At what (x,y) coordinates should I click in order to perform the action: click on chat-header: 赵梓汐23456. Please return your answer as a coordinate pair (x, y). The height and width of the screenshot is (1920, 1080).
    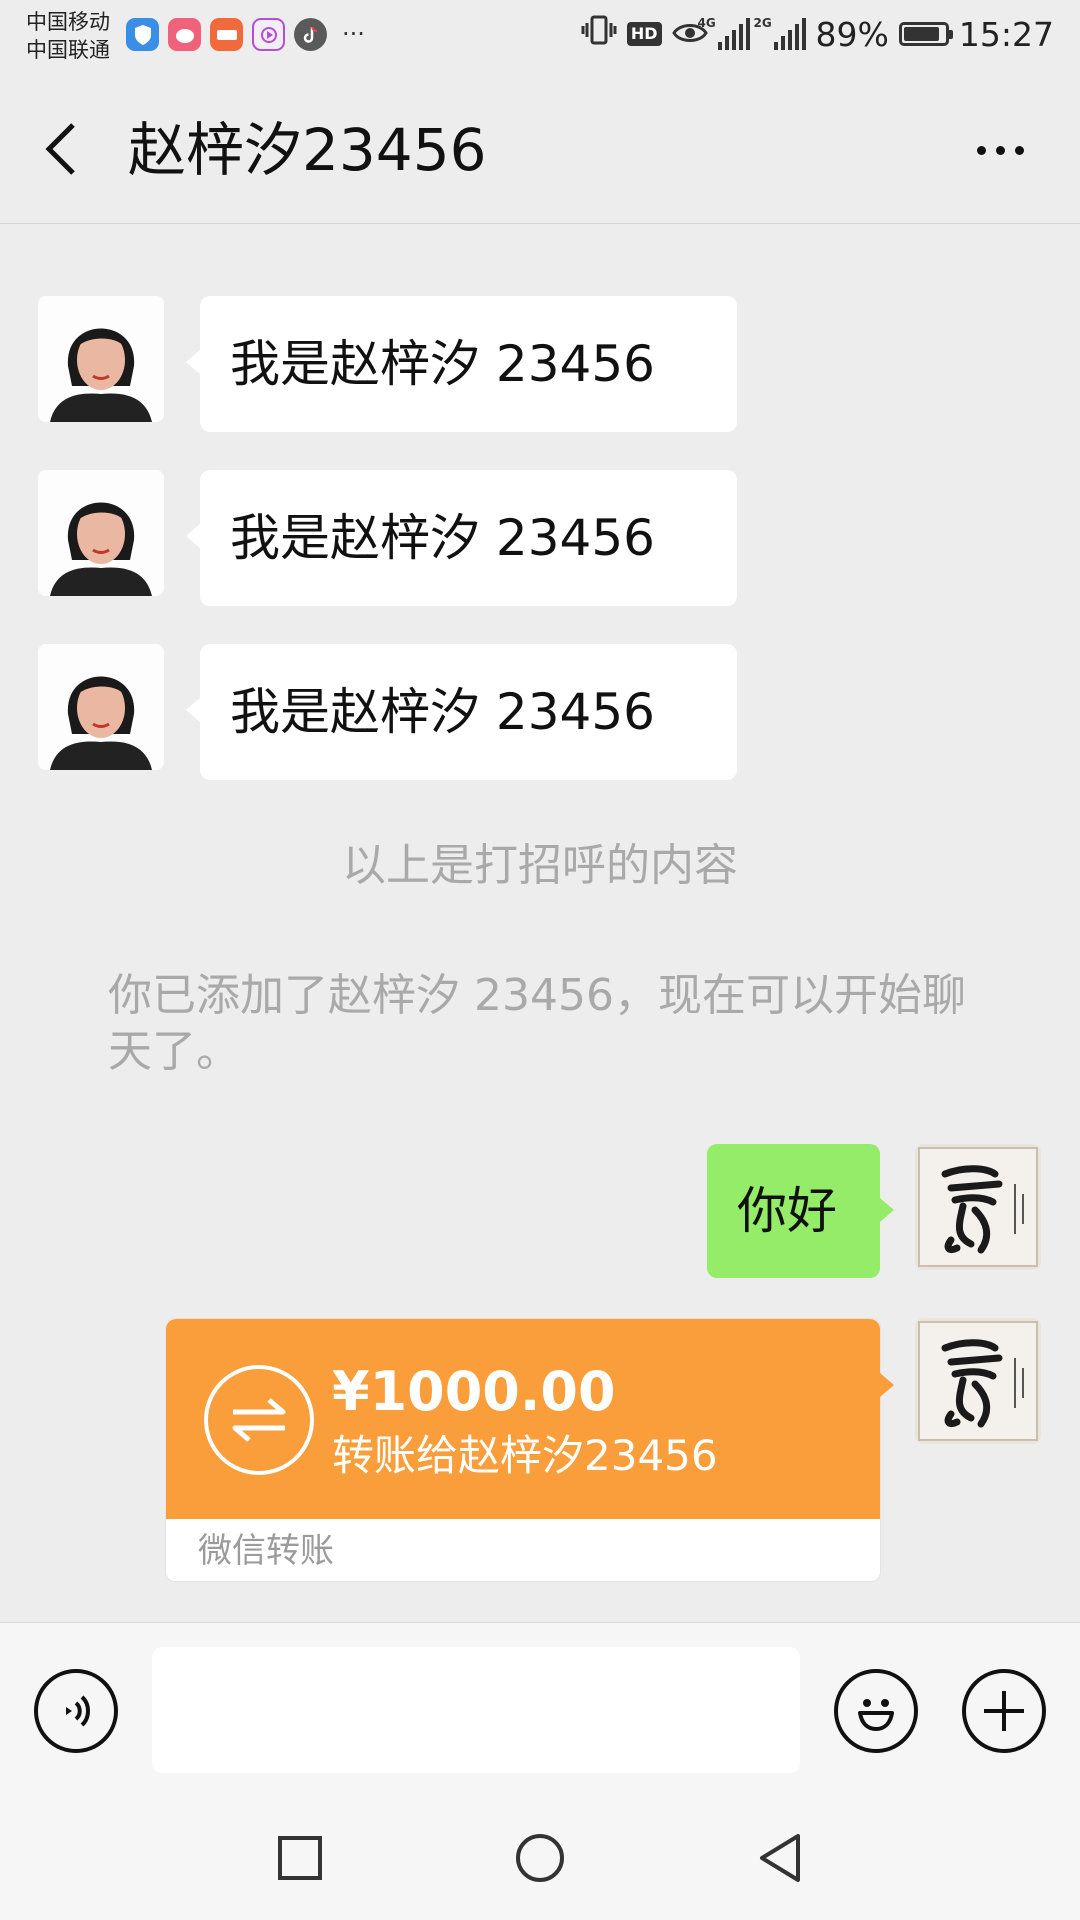
    Looking at the image, I should click on (540, 150).